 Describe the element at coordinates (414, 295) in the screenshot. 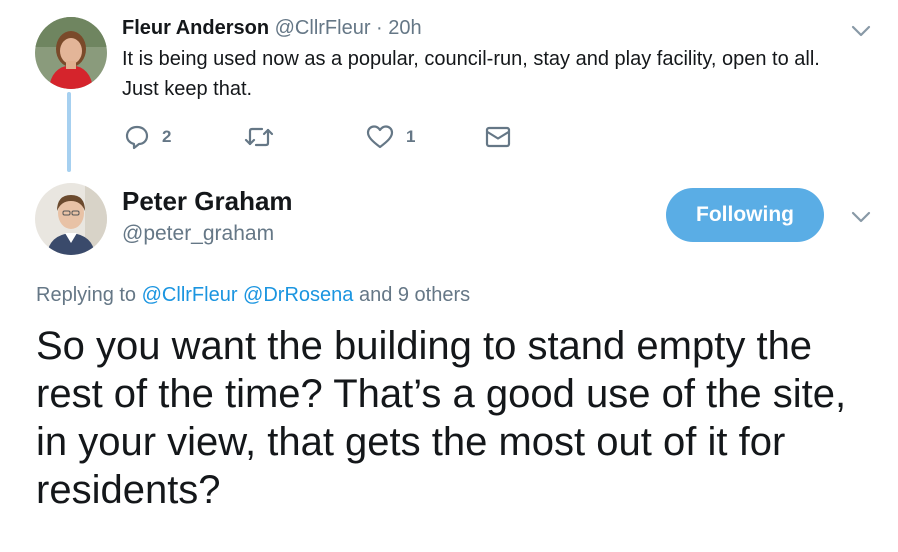

I see `replying-others: and 9 others` at that location.